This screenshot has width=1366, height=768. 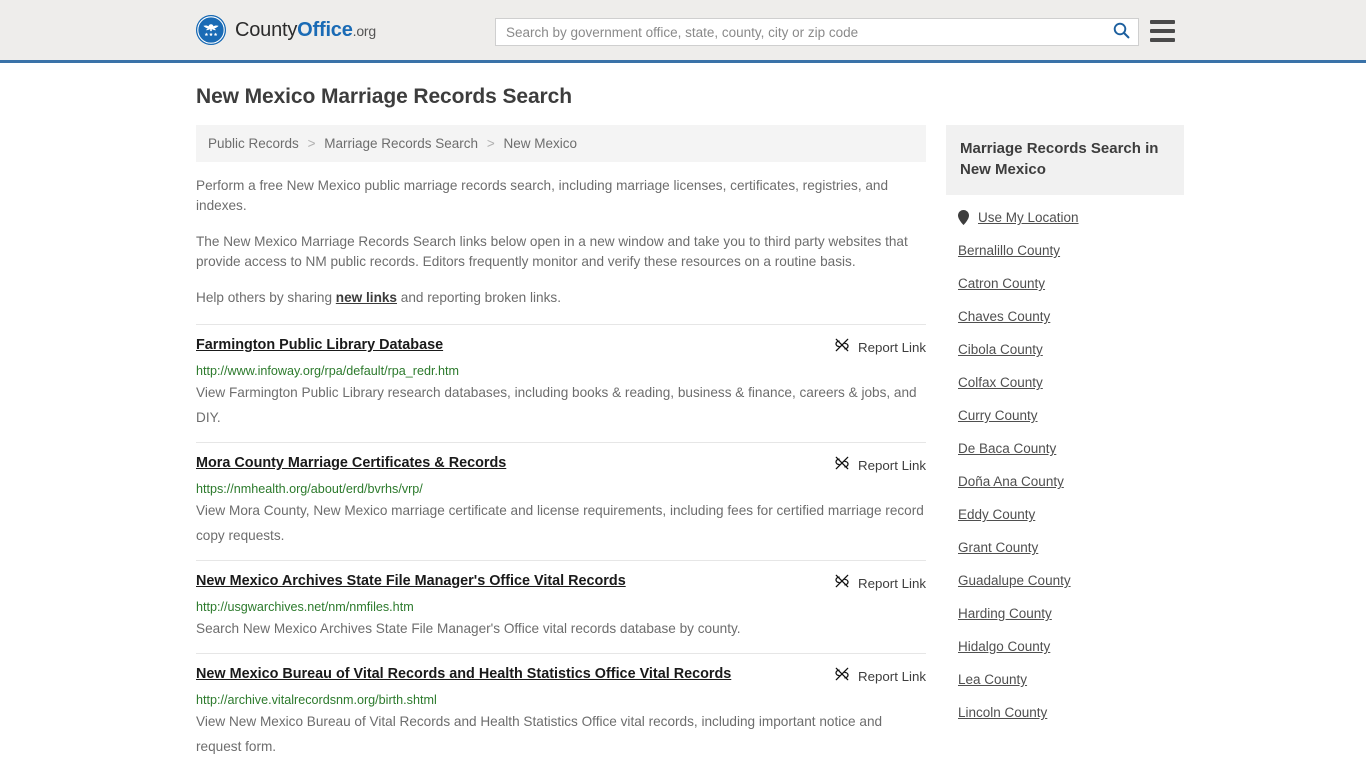 I want to click on sidebar-county-label: Curry County, so click(x=998, y=415).